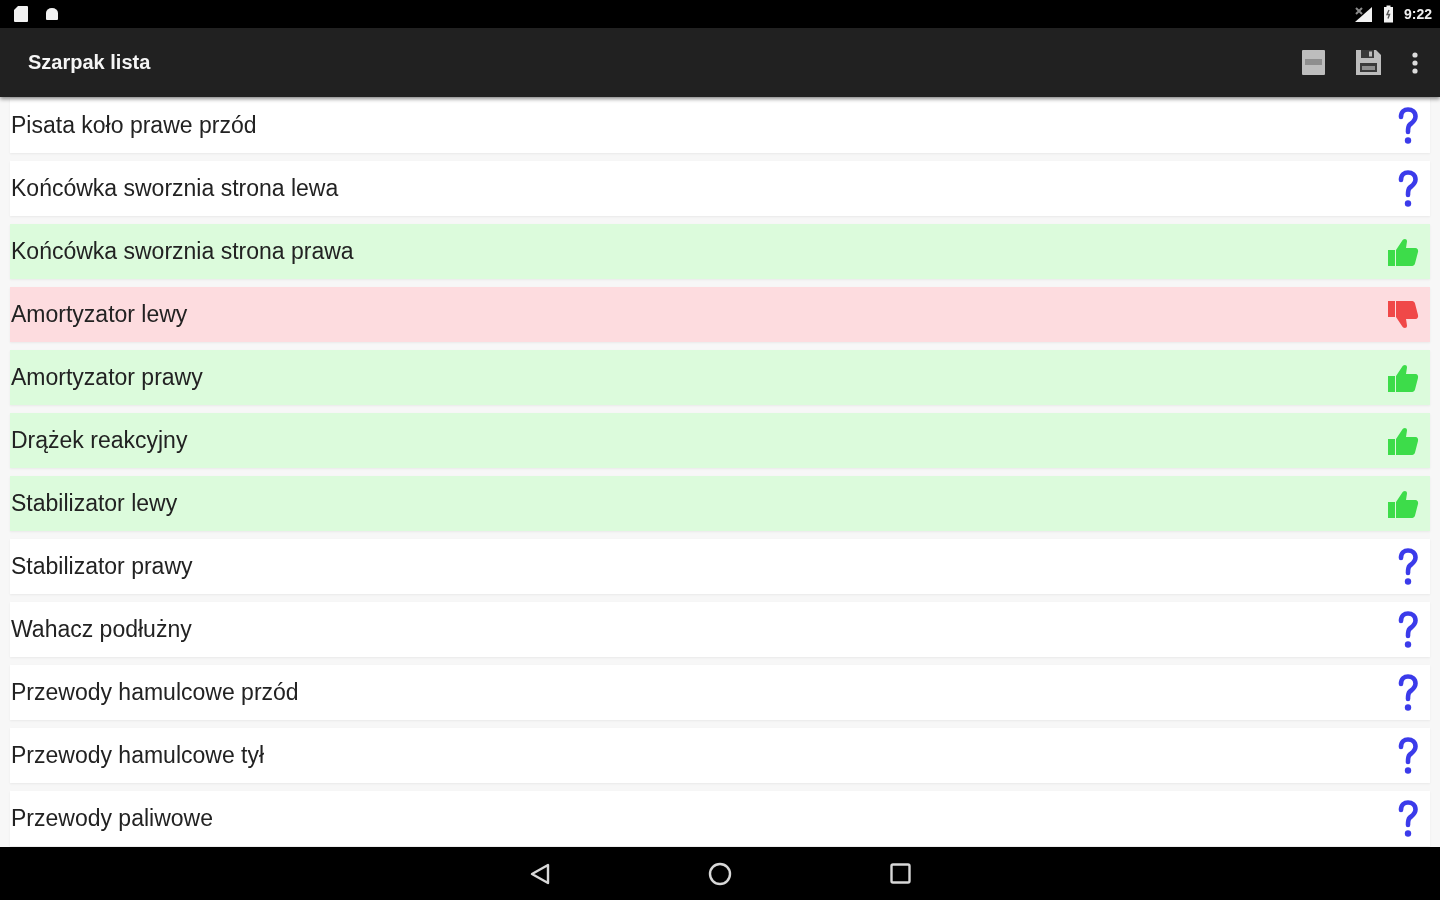  I want to click on list-row: Końcówka sworznia strona lewa, so click(720, 188).